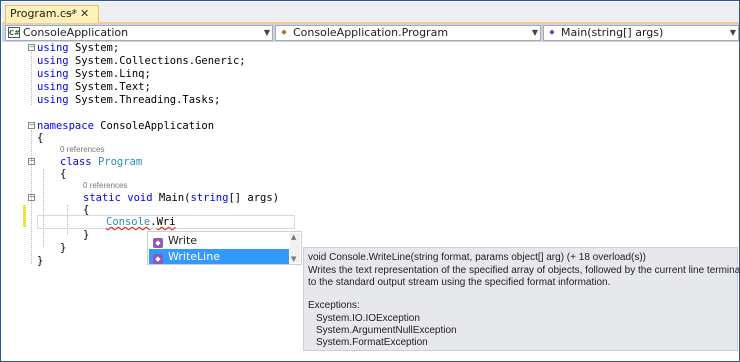 The width and height of the screenshot is (740, 362). What do you see at coordinates (372, 342) in the screenshot?
I see `tooltip-exception: System.FormatException` at bounding box center [372, 342].